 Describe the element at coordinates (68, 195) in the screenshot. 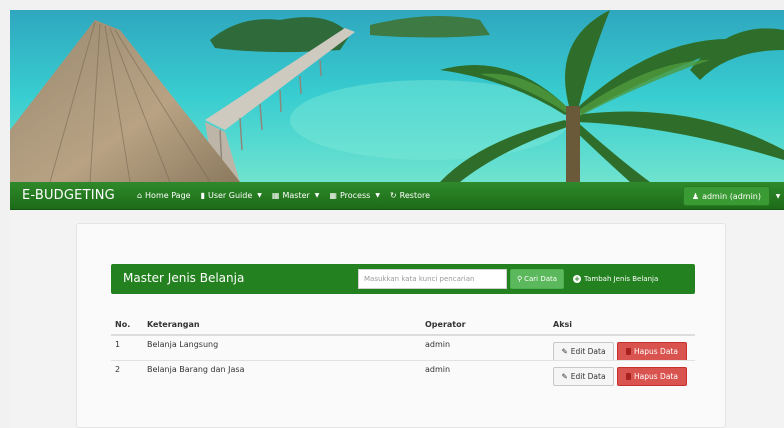

I see `brand-logo: E-BUDGETING` at that location.